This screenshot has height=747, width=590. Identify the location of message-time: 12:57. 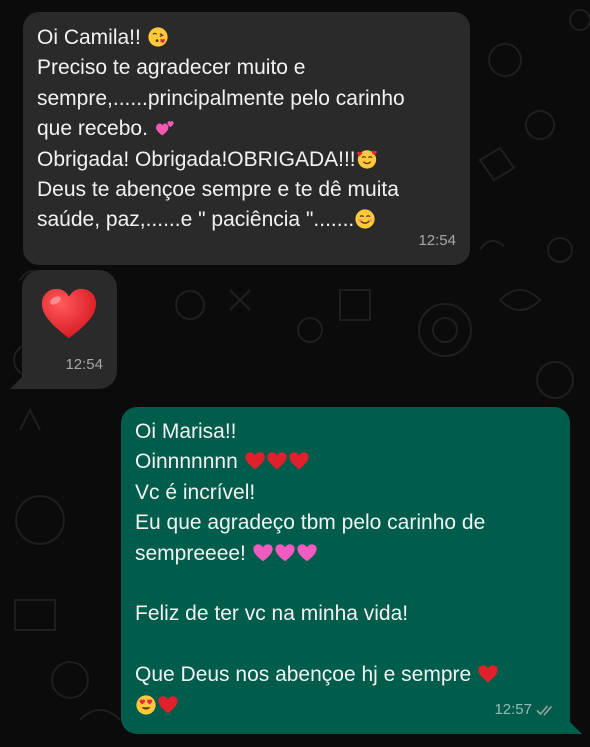
(513, 709).